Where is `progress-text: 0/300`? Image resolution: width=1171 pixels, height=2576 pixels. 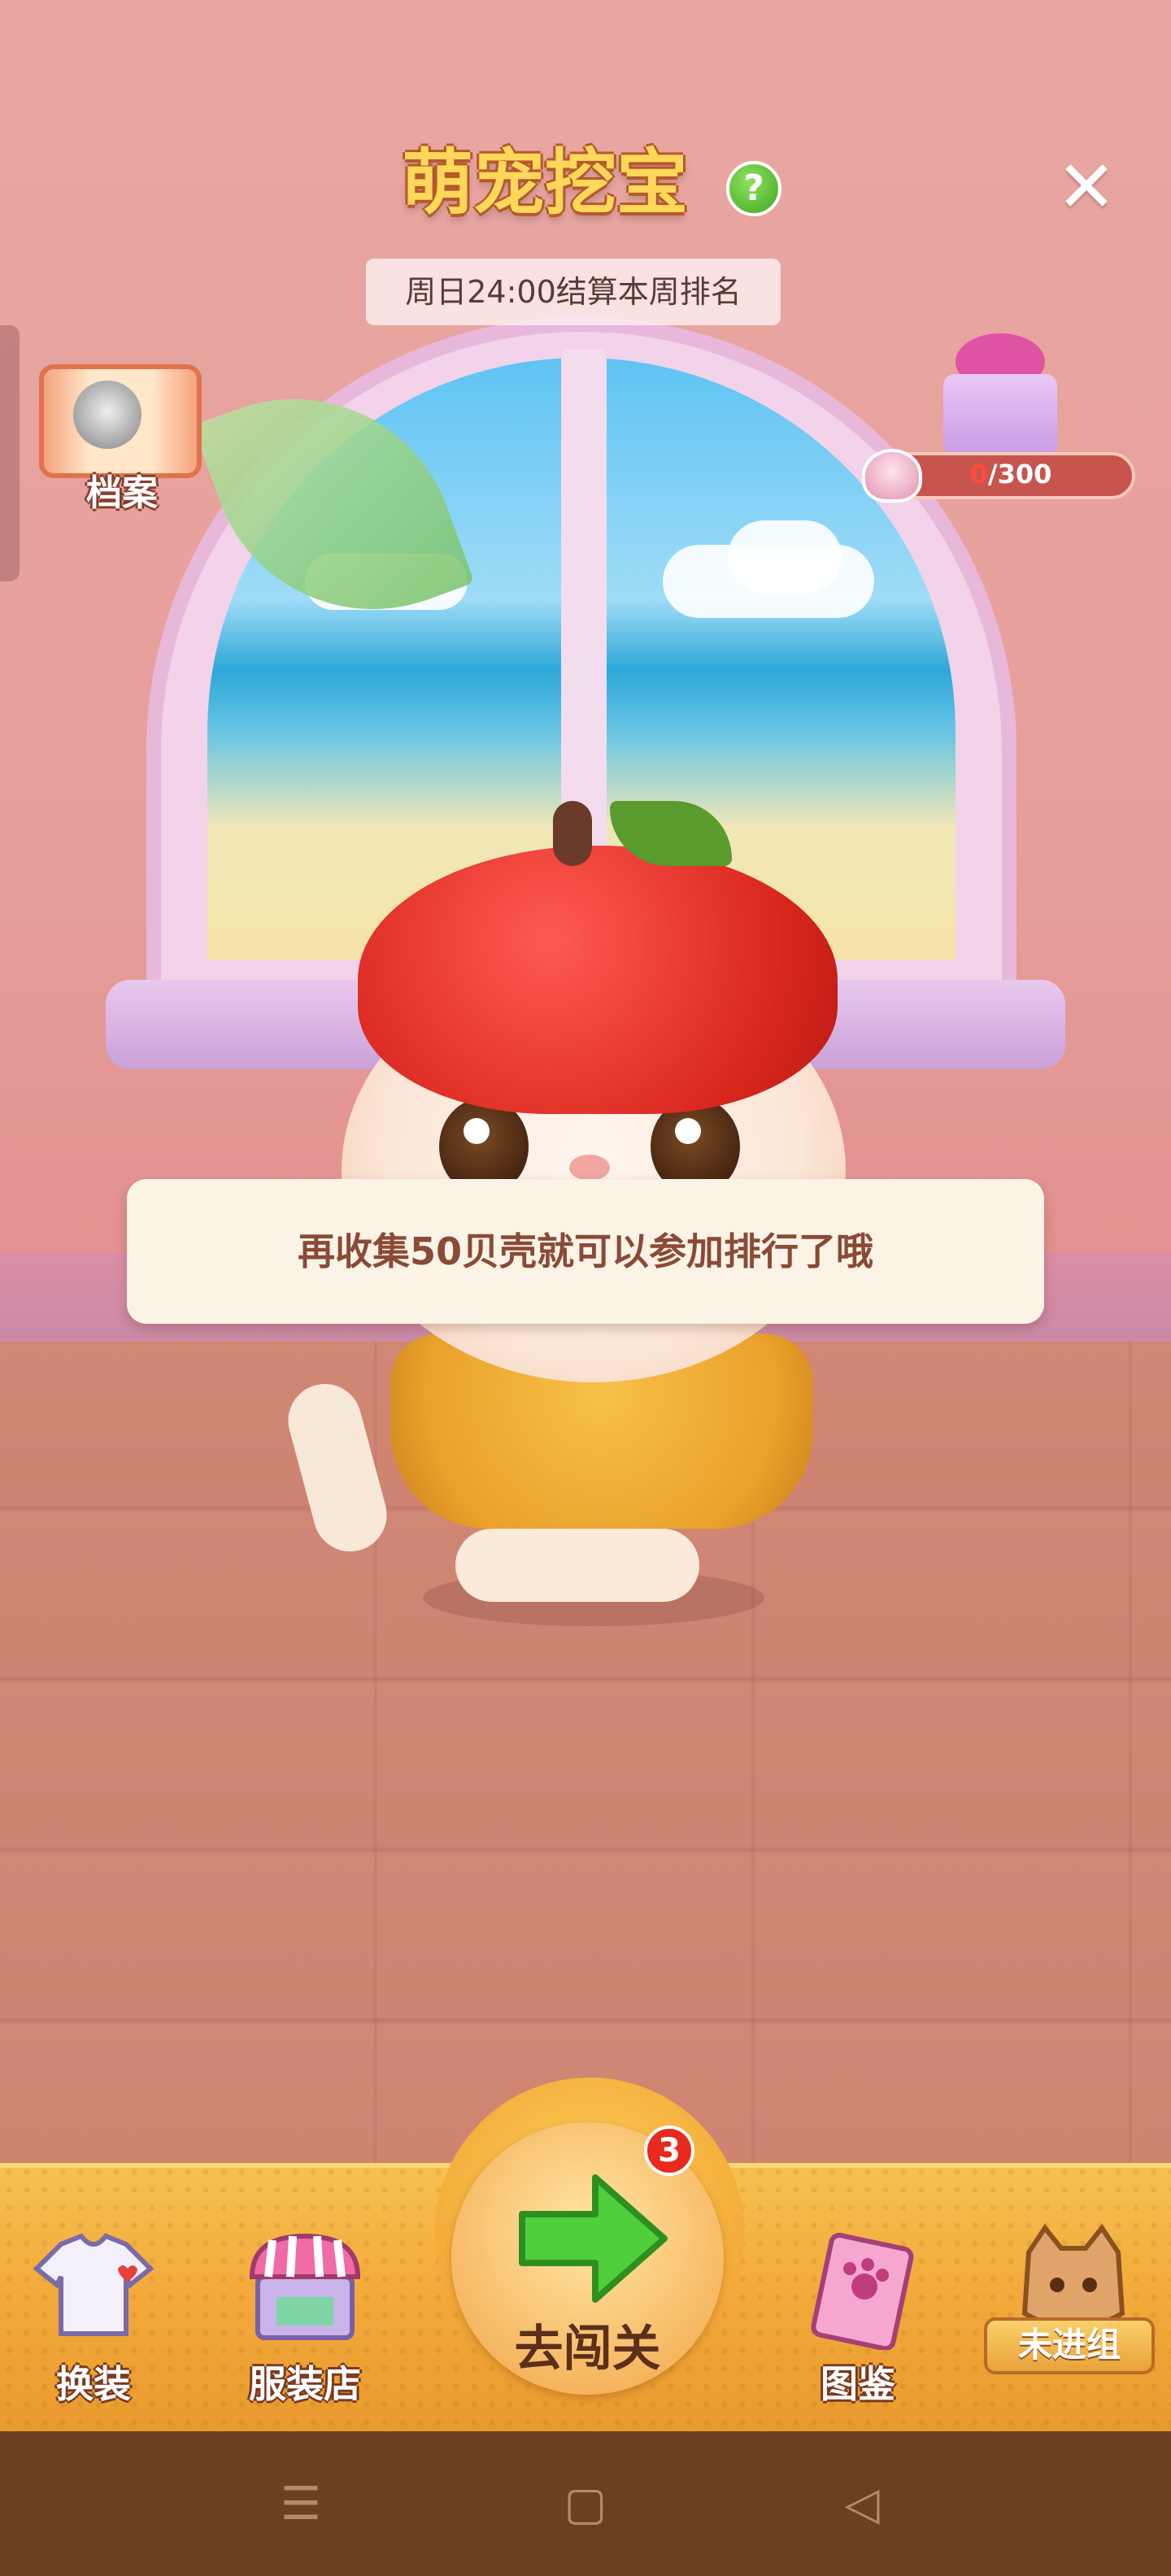
progress-text: 0/300 is located at coordinates (1010, 475).